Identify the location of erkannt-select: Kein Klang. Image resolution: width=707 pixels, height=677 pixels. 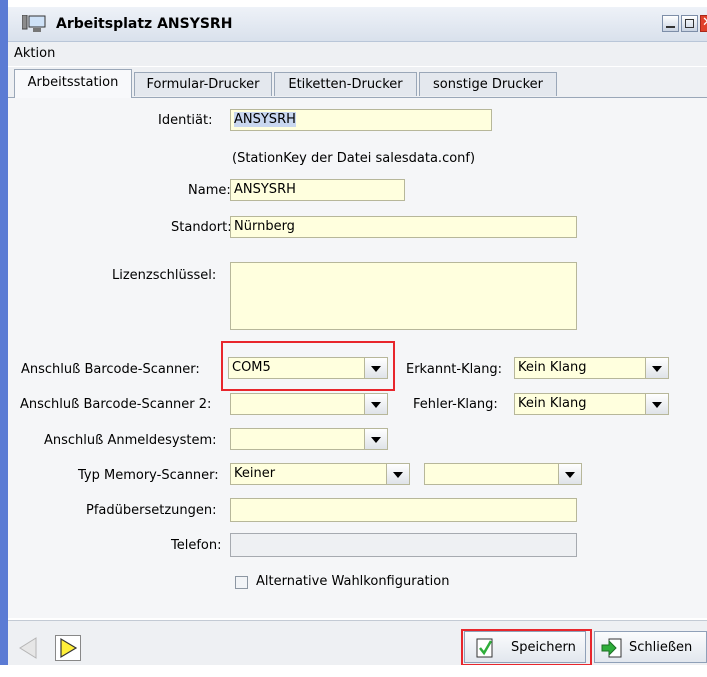
(591, 368).